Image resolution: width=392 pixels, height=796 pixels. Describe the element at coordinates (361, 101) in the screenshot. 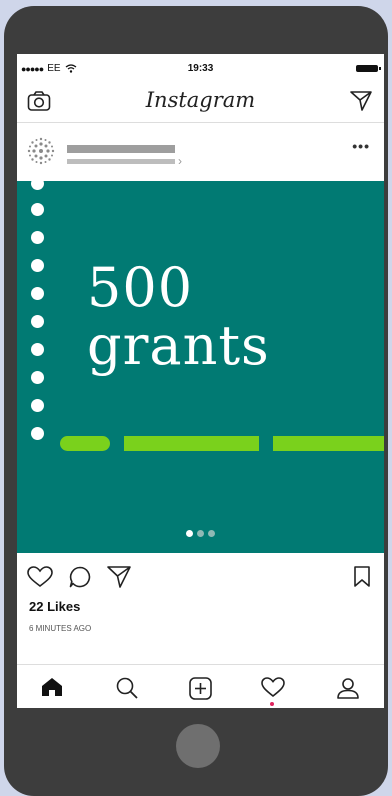

I see `direct-message-icon` at that location.